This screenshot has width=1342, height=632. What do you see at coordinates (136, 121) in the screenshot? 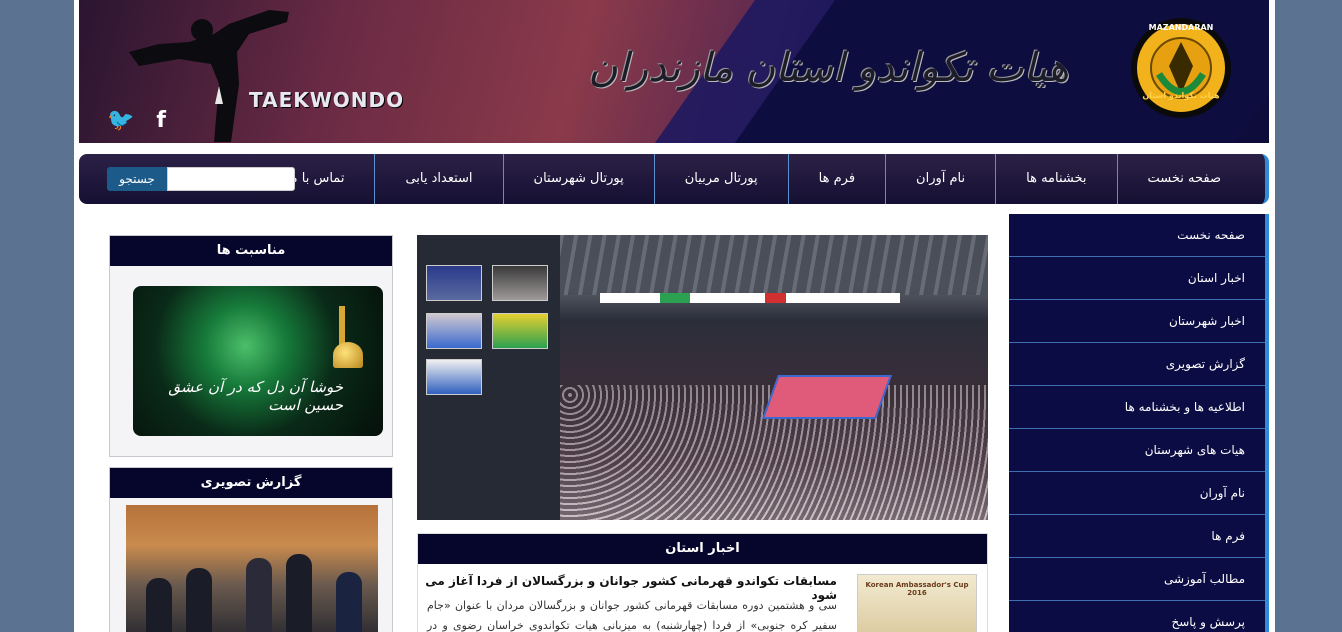
I see `social-links: 🐦 f` at bounding box center [136, 121].